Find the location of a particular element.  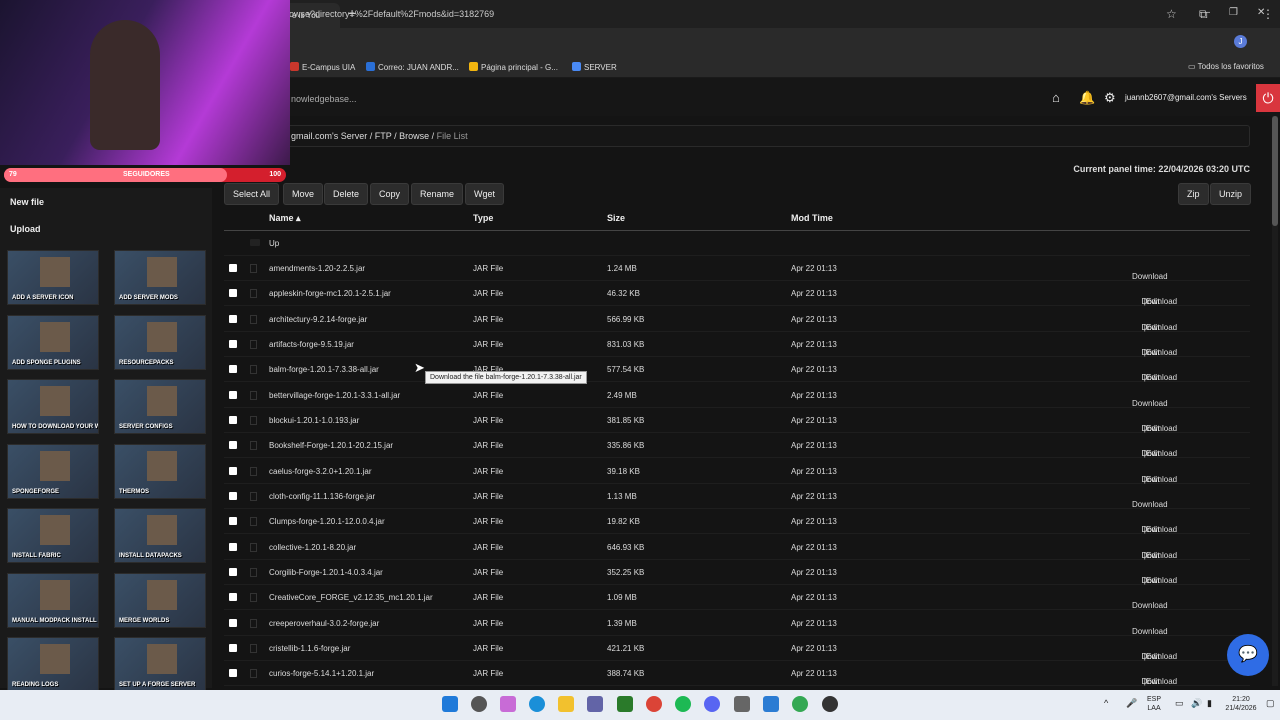

unzip-button: Unzip is located at coordinates (1231, 194).